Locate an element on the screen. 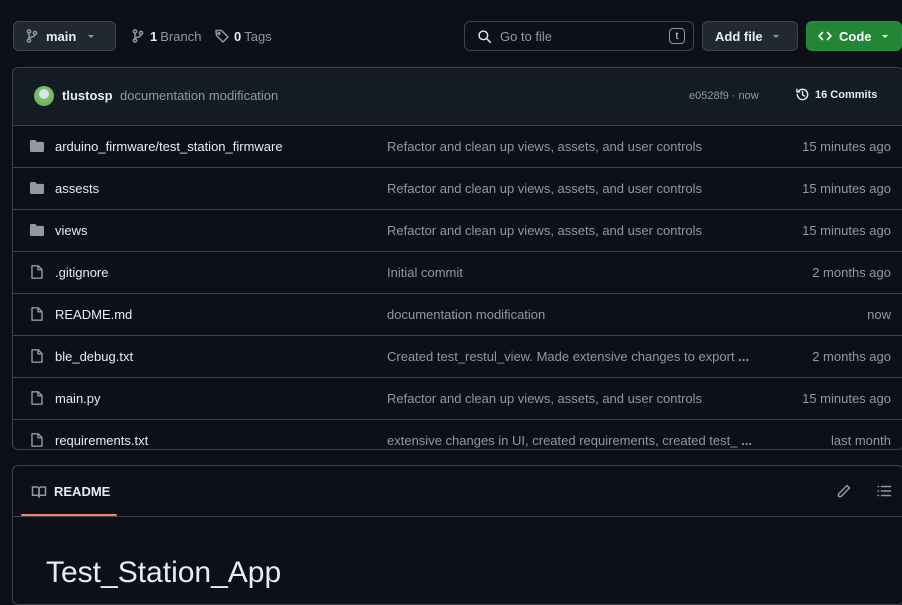 The height and width of the screenshot is (605, 902). code-label: Code is located at coordinates (855, 36).